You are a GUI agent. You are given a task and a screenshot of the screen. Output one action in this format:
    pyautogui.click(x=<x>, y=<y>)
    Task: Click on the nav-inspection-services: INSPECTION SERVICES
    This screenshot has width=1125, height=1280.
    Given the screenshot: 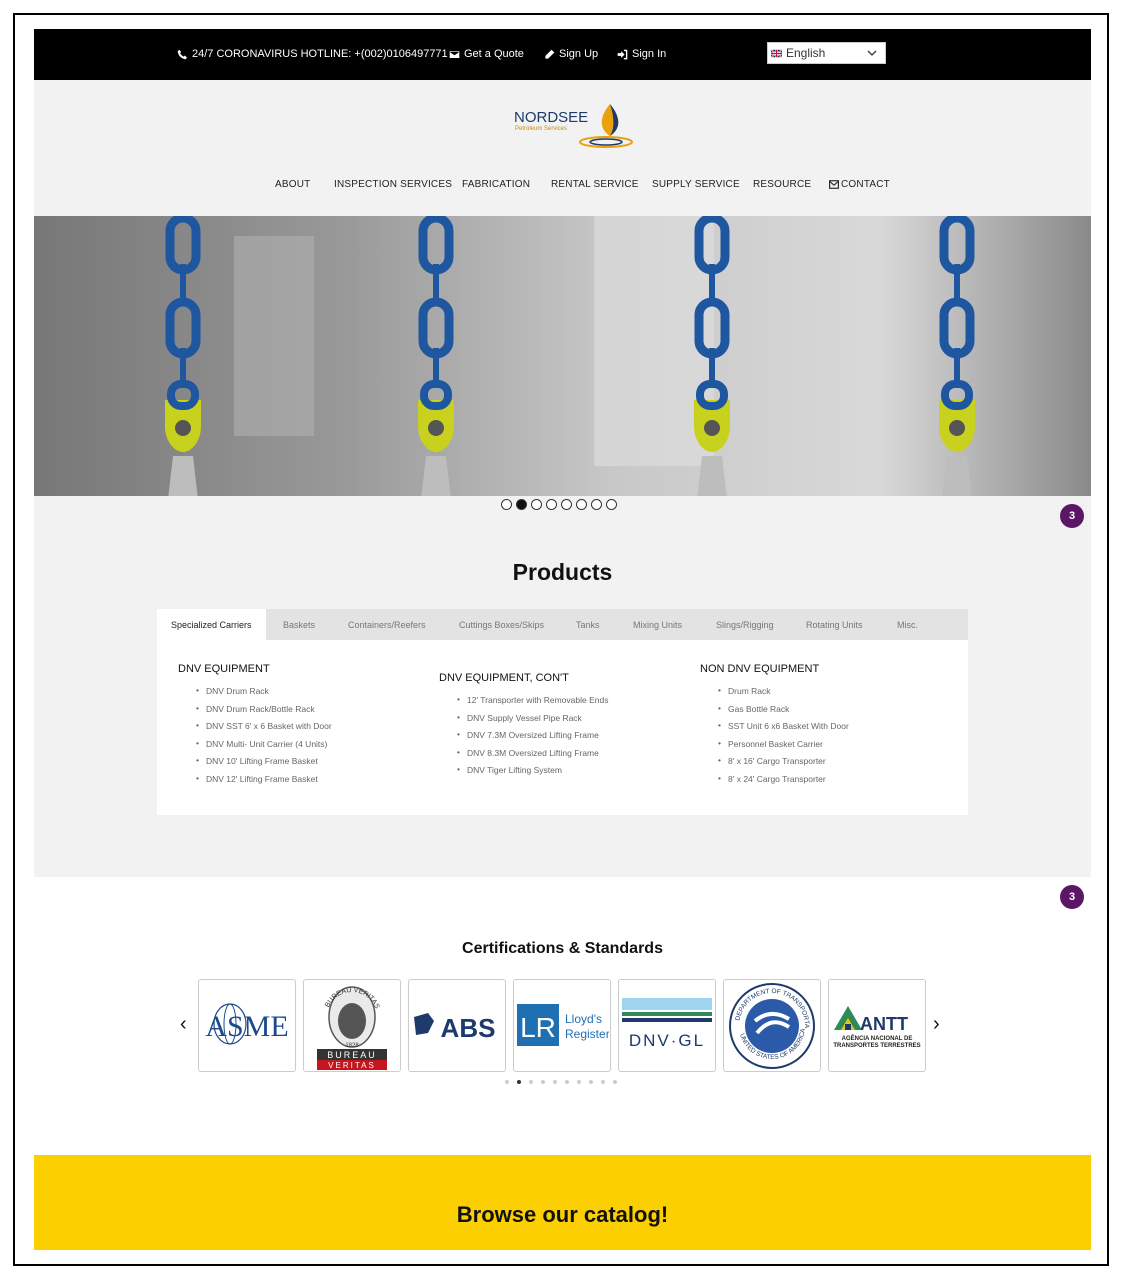 What is the action you would take?
    pyautogui.click(x=393, y=184)
    